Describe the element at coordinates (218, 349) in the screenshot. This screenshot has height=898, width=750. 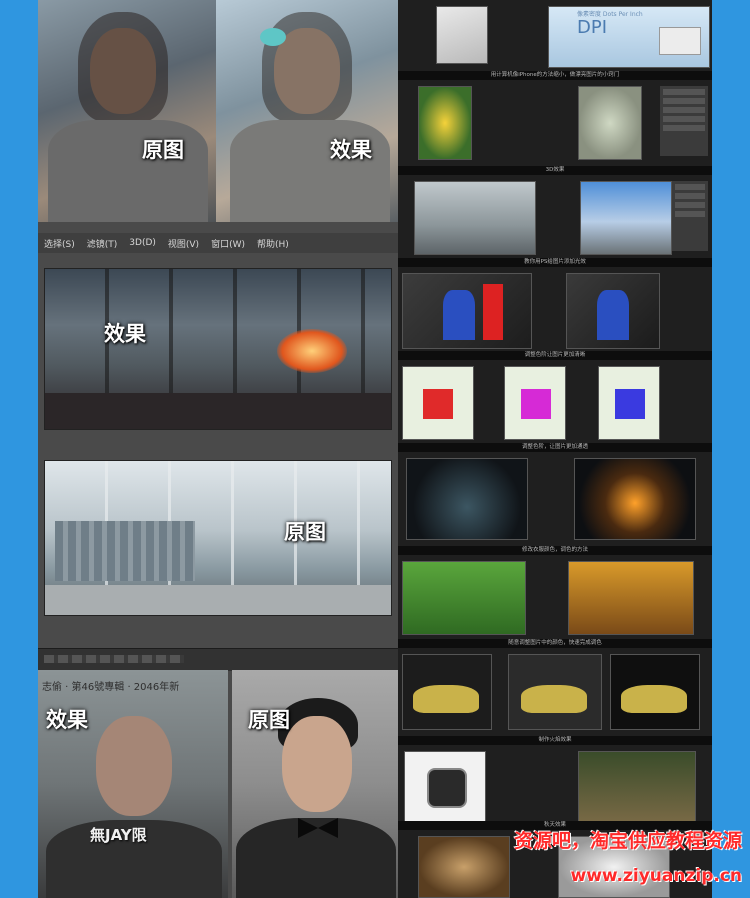
I see `city-effect-photo` at that location.